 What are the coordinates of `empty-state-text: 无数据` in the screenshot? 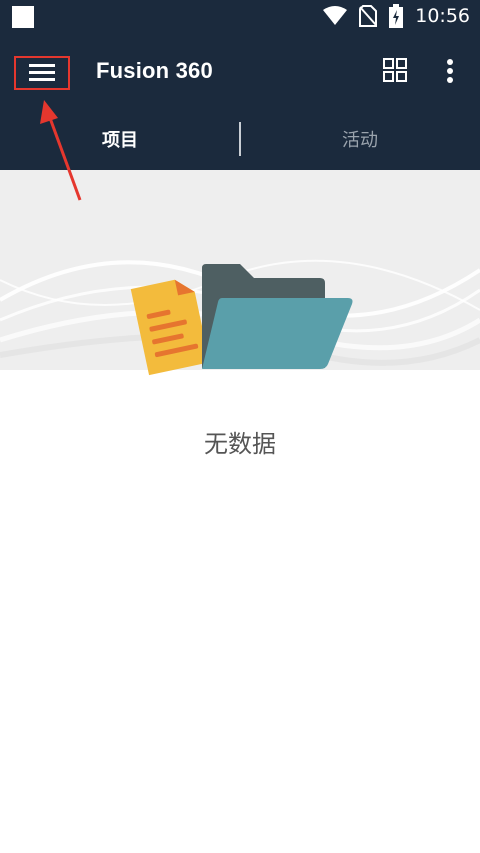 It's located at (240, 444).